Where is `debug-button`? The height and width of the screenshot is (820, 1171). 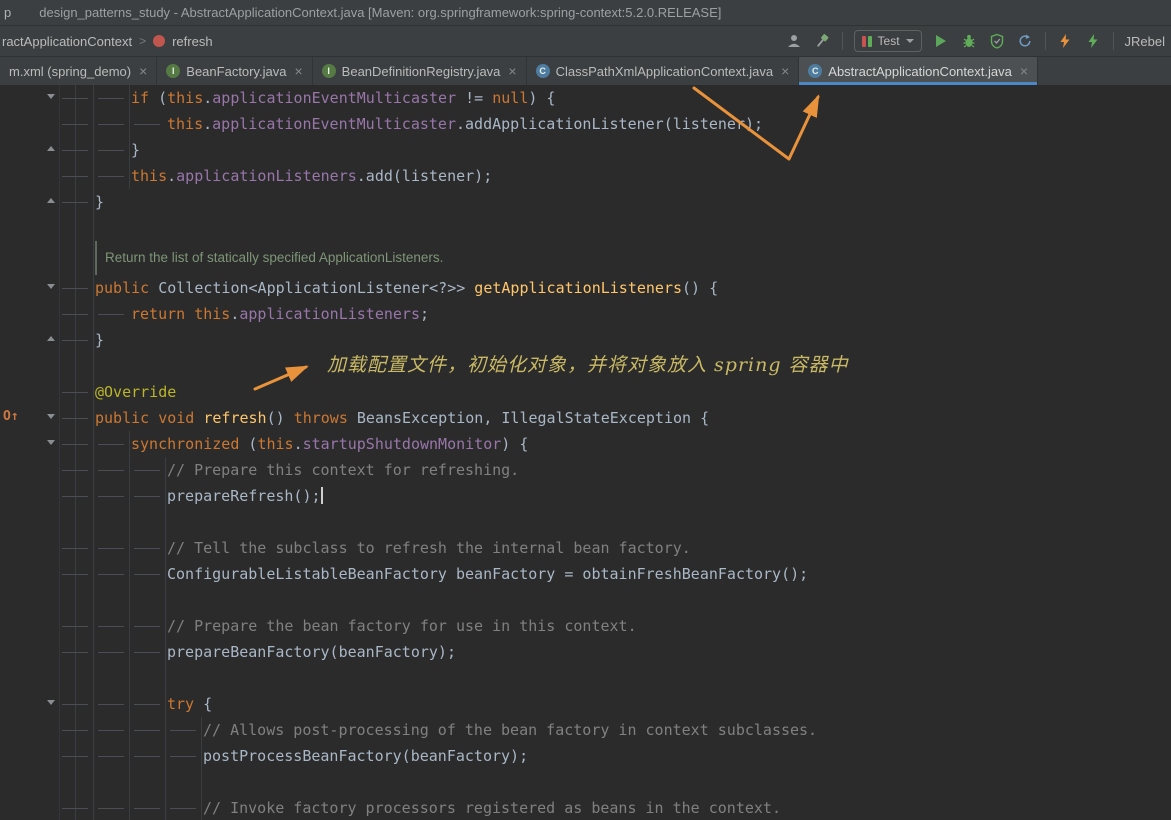
debug-button is located at coordinates (969, 41).